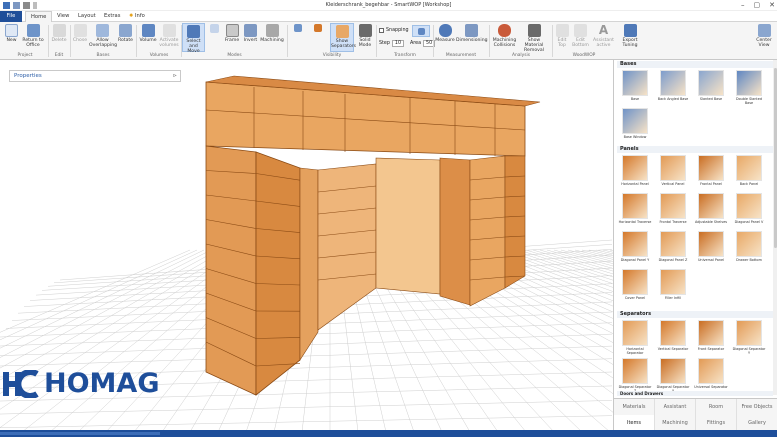 Image resolution: width=777 pixels, height=437 pixels. I want to click on catalog-tile: Vertical Separator, so click(673, 335).